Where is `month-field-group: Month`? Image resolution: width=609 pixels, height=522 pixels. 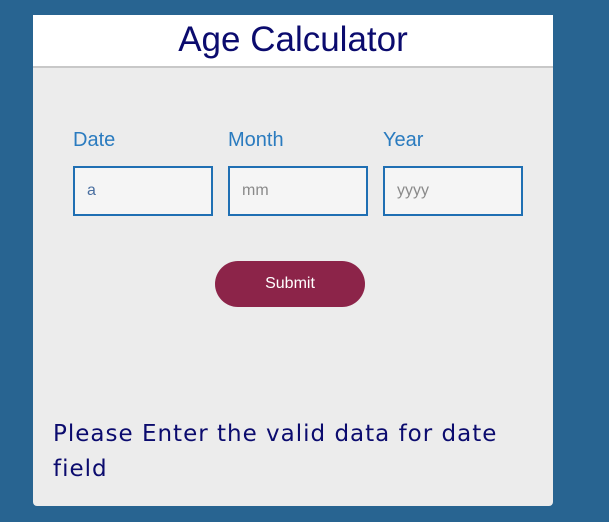
month-field-group: Month is located at coordinates (298, 172).